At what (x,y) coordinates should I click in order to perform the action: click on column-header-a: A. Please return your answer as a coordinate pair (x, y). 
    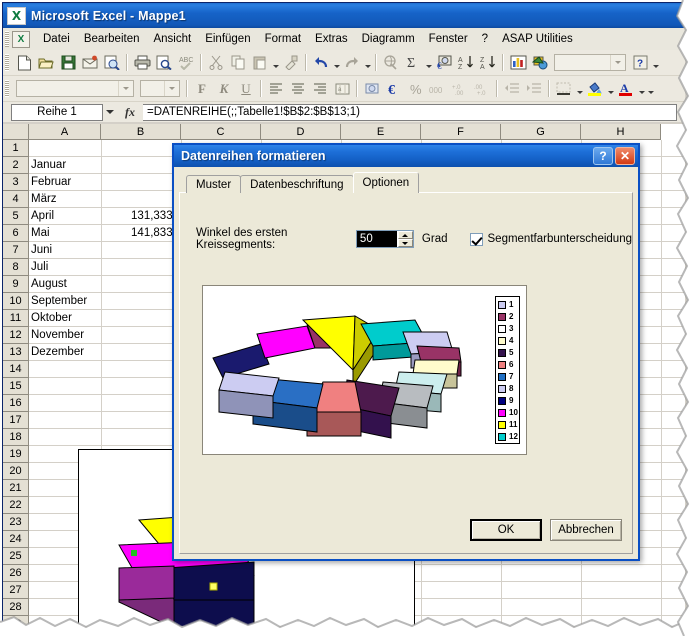
    Looking at the image, I should click on (65, 132).